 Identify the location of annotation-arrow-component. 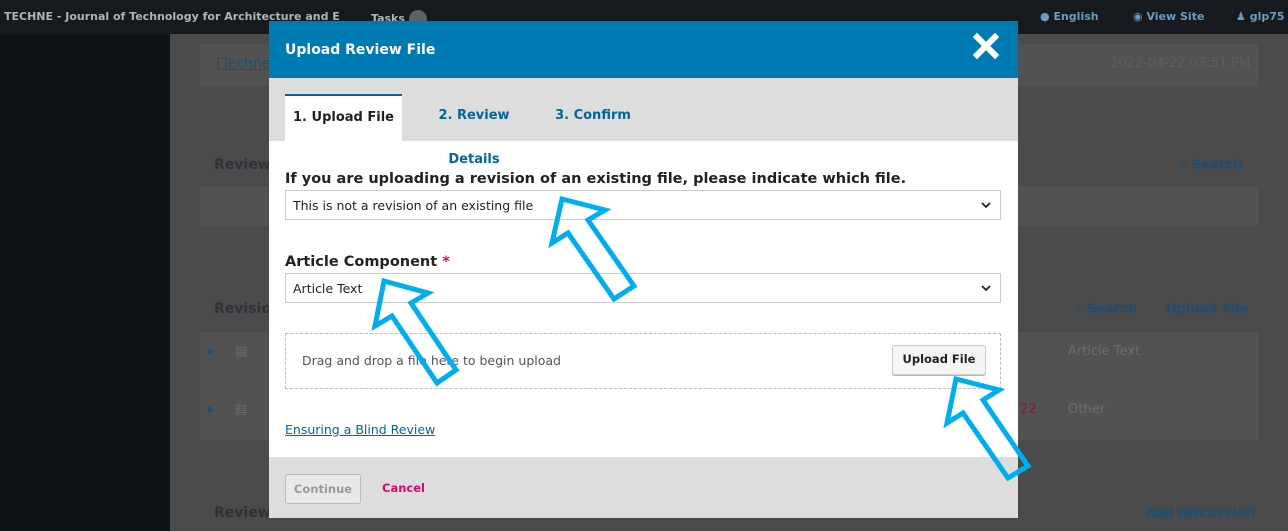
(415, 332).